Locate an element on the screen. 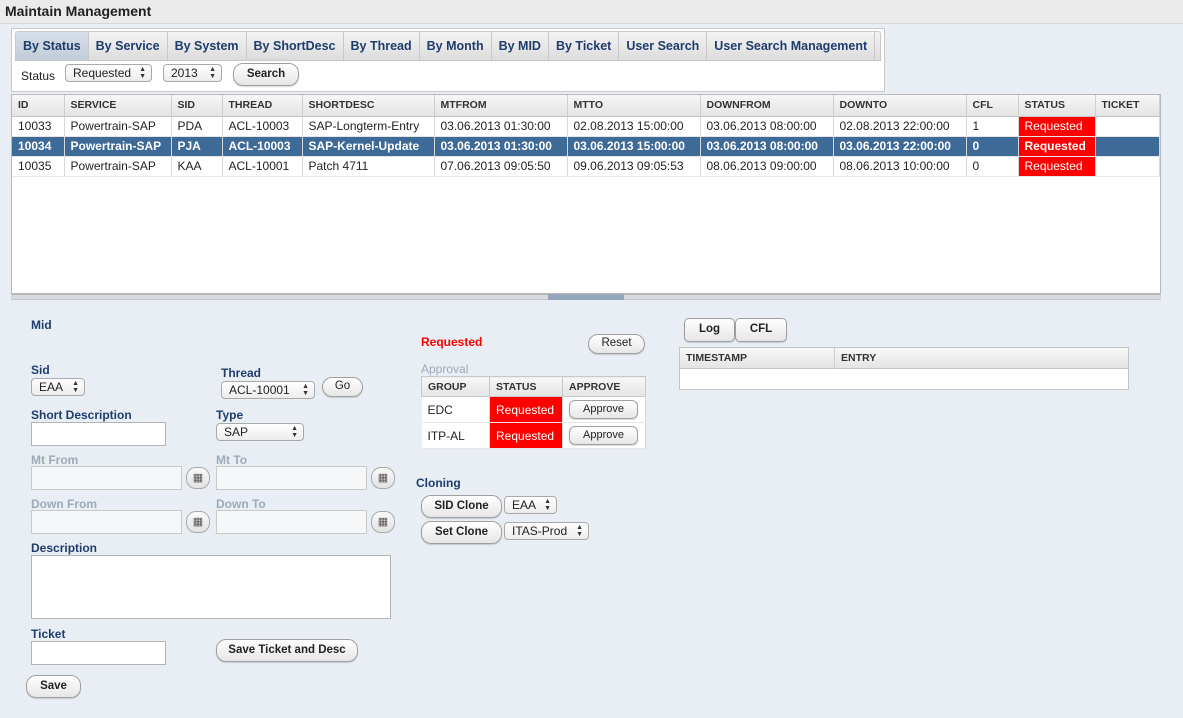  column-header-service: SERVICE is located at coordinates (118, 106).